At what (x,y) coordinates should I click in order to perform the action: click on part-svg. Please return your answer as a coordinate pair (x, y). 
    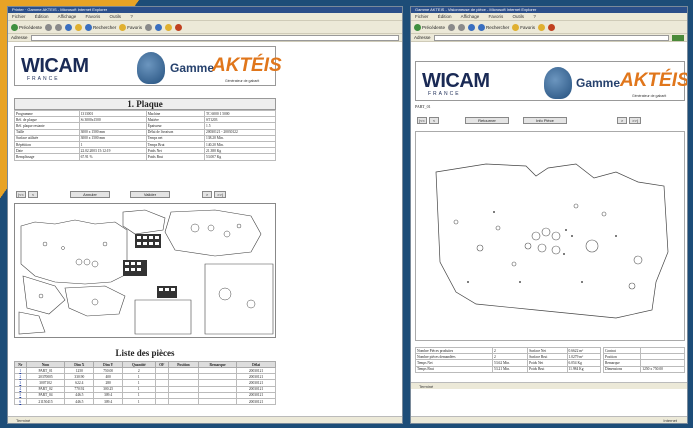
    Looking at the image, I should click on (552, 241).